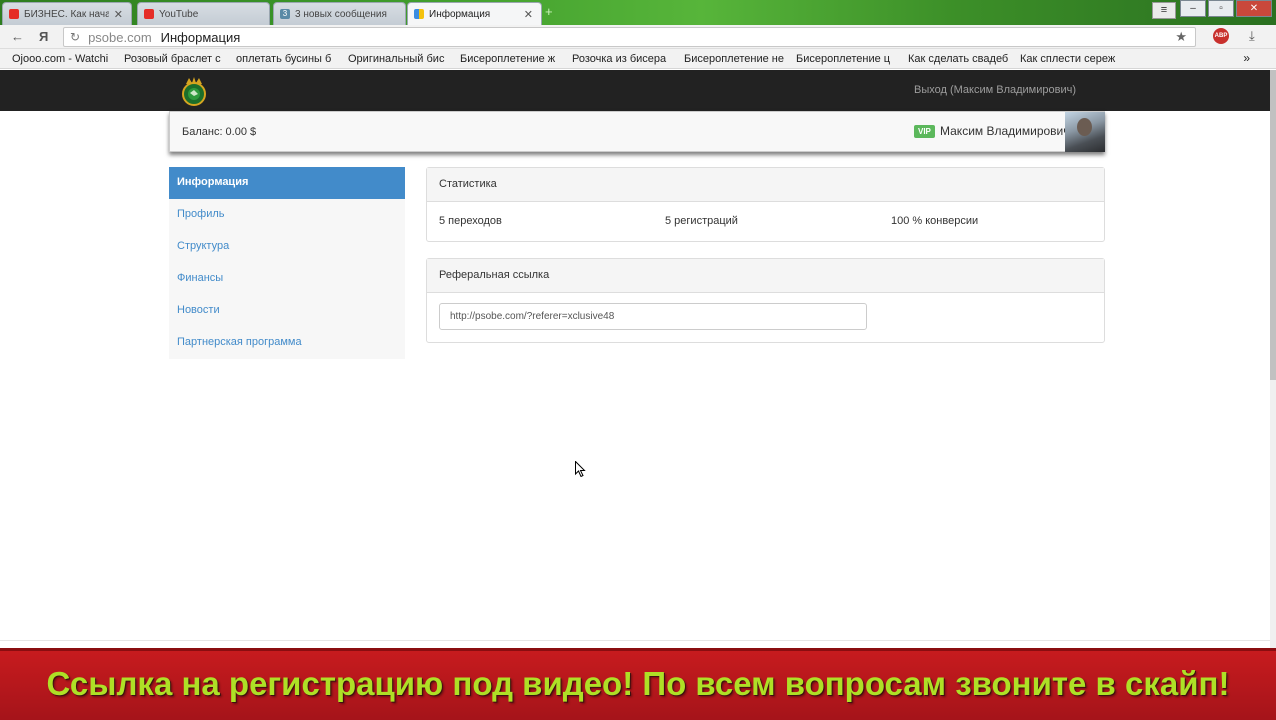  Describe the element at coordinates (287, 183) in the screenshot. I see `sidebar-item-informatsiya: Информация` at that location.